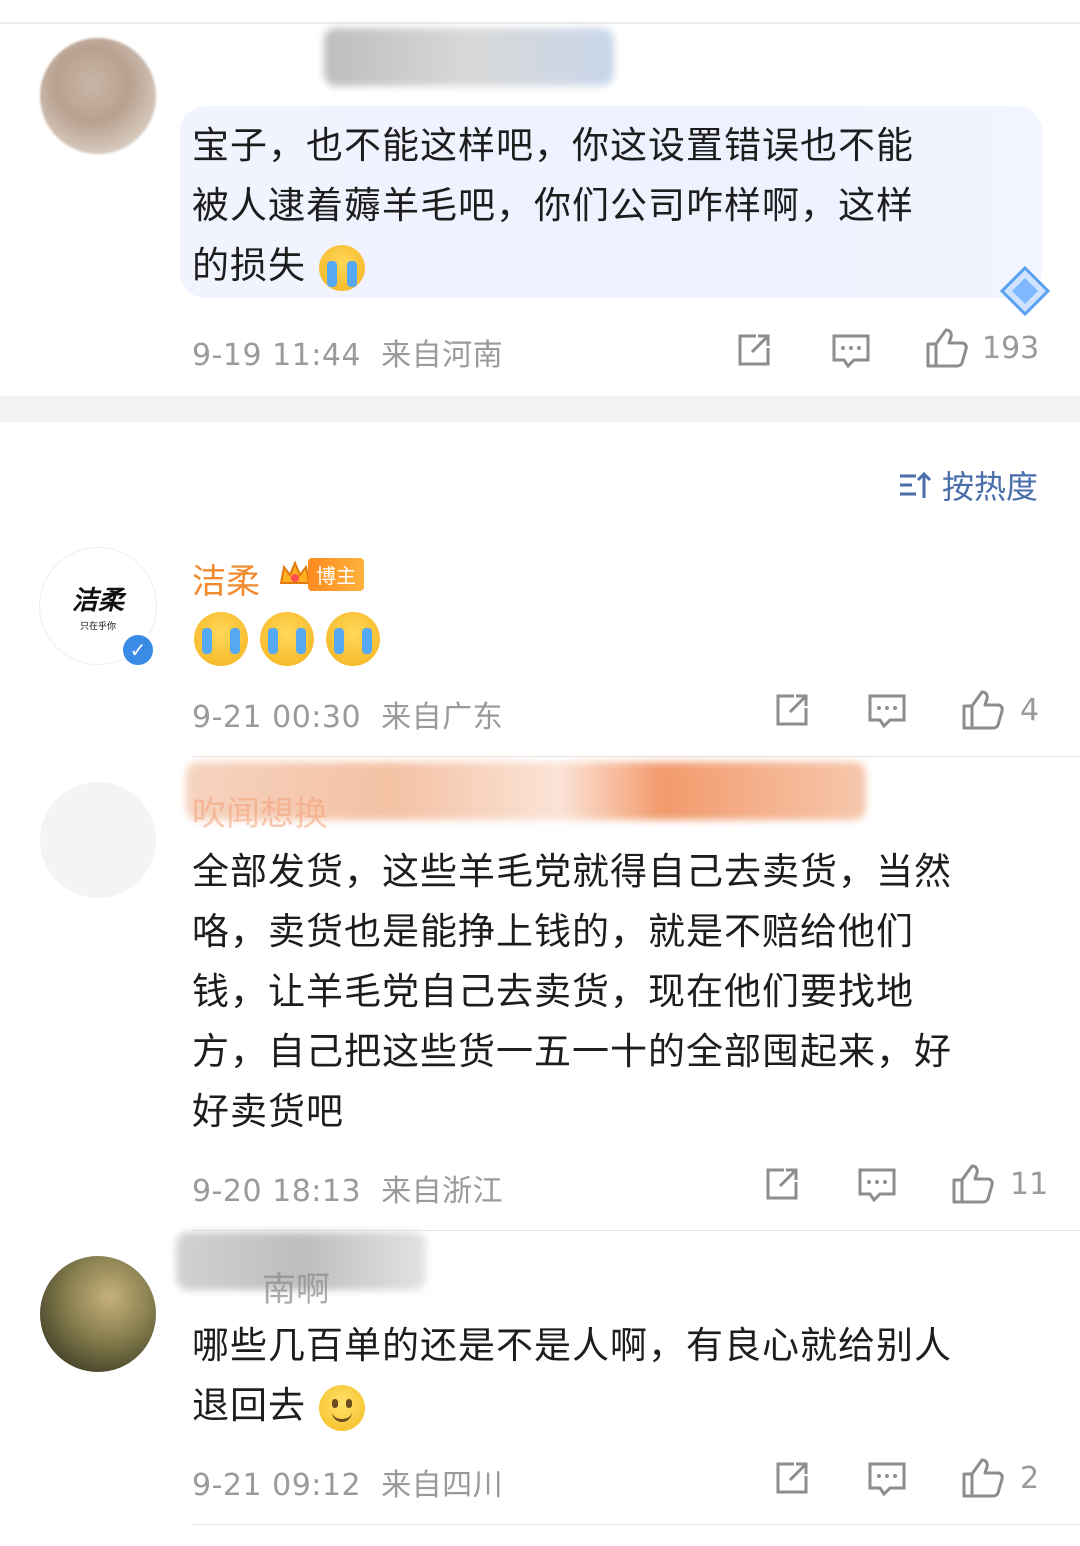  I want to click on timestamp: 9-19 11:44, so click(277, 355).